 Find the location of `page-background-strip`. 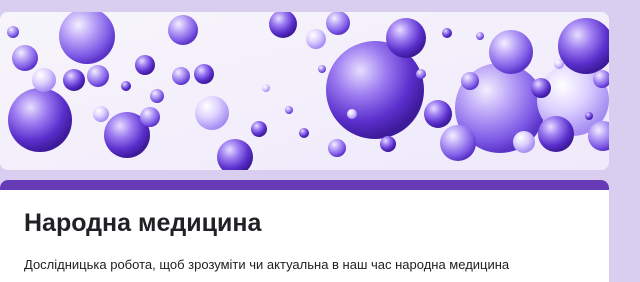

page-background-strip is located at coordinates (624, 141).